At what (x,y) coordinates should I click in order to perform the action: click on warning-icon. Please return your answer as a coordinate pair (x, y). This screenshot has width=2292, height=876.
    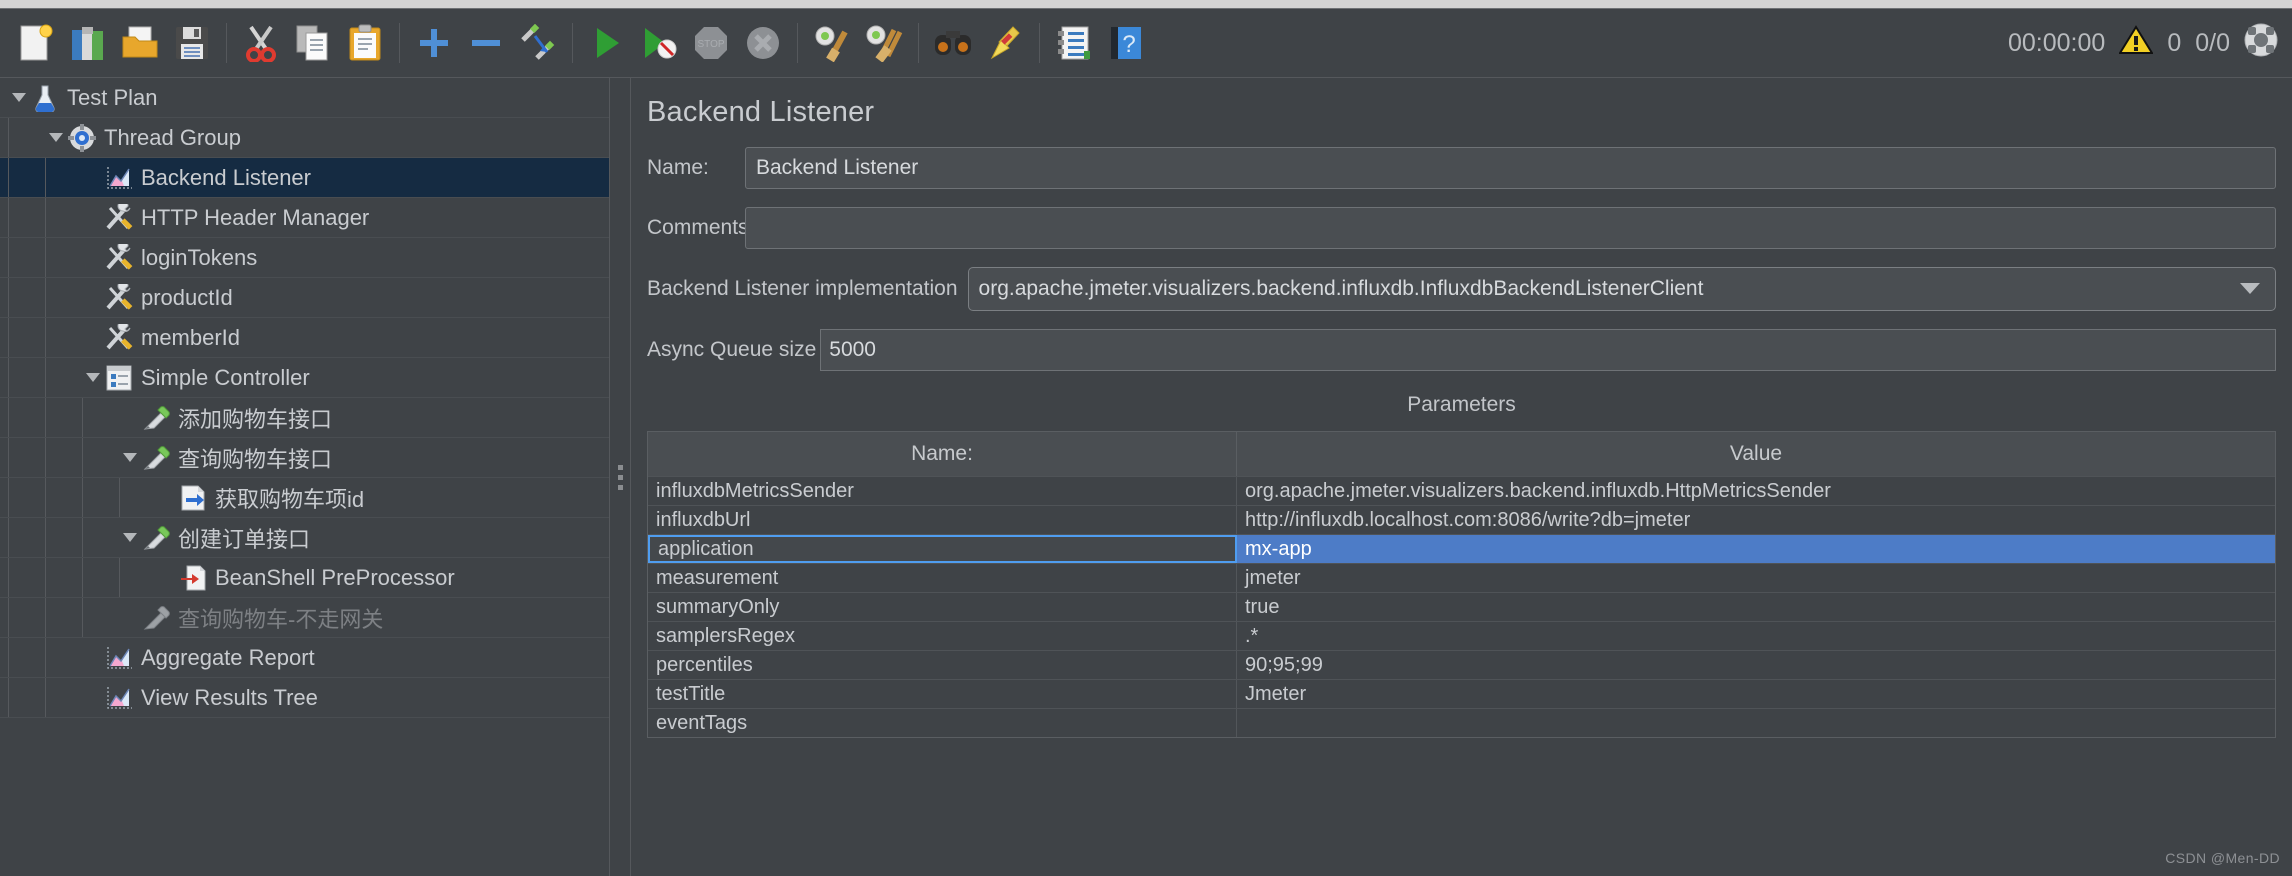
    Looking at the image, I should click on (2136, 43).